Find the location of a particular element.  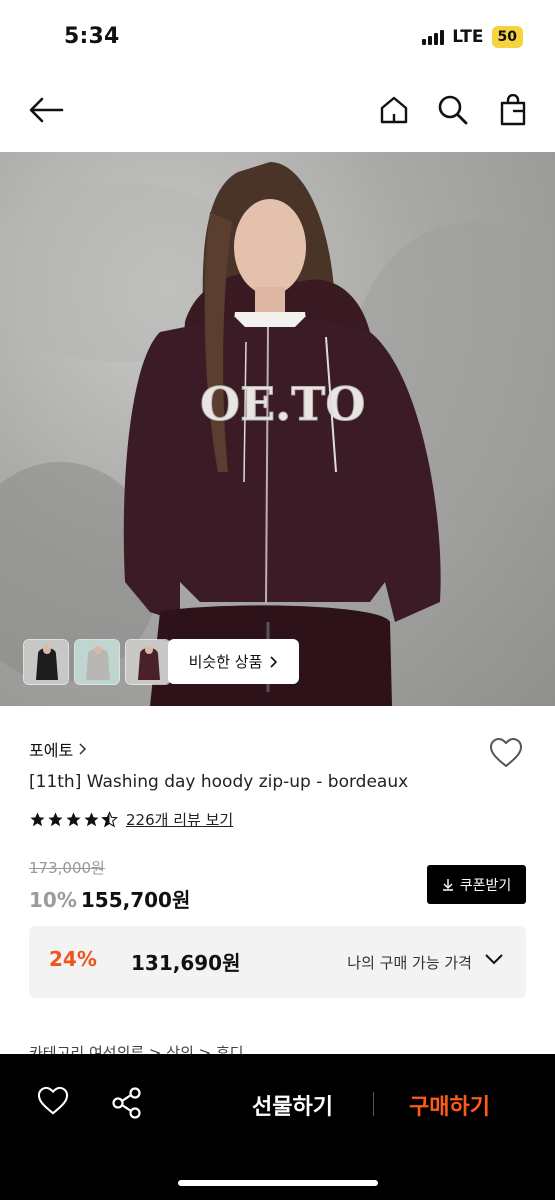

brand-name: 포에토 is located at coordinates (51, 750).